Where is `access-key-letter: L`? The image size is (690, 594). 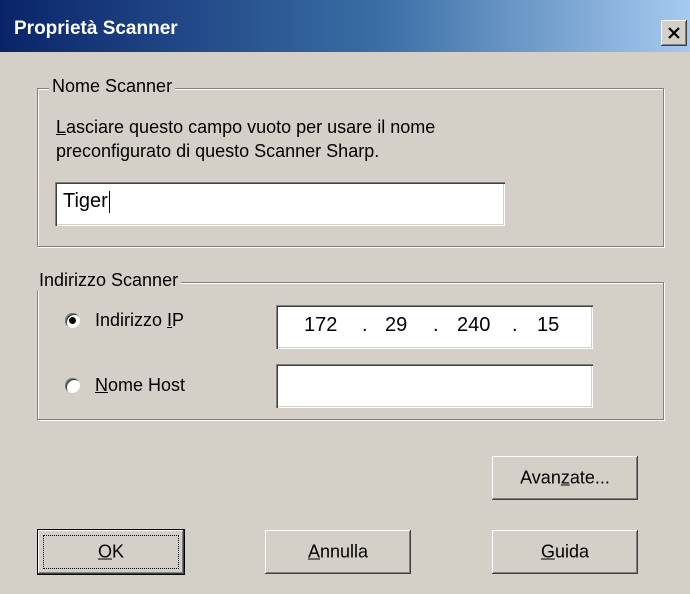
access-key-letter: L is located at coordinates (61, 127).